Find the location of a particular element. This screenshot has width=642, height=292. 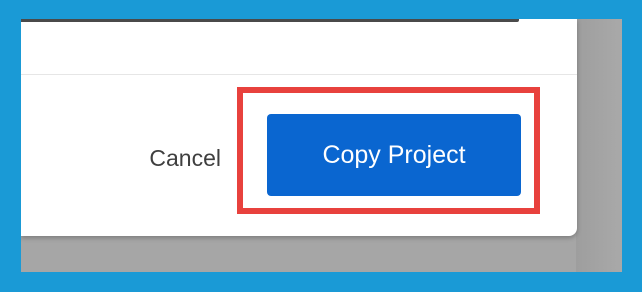

modal-backdrop is located at coordinates (599, 145).